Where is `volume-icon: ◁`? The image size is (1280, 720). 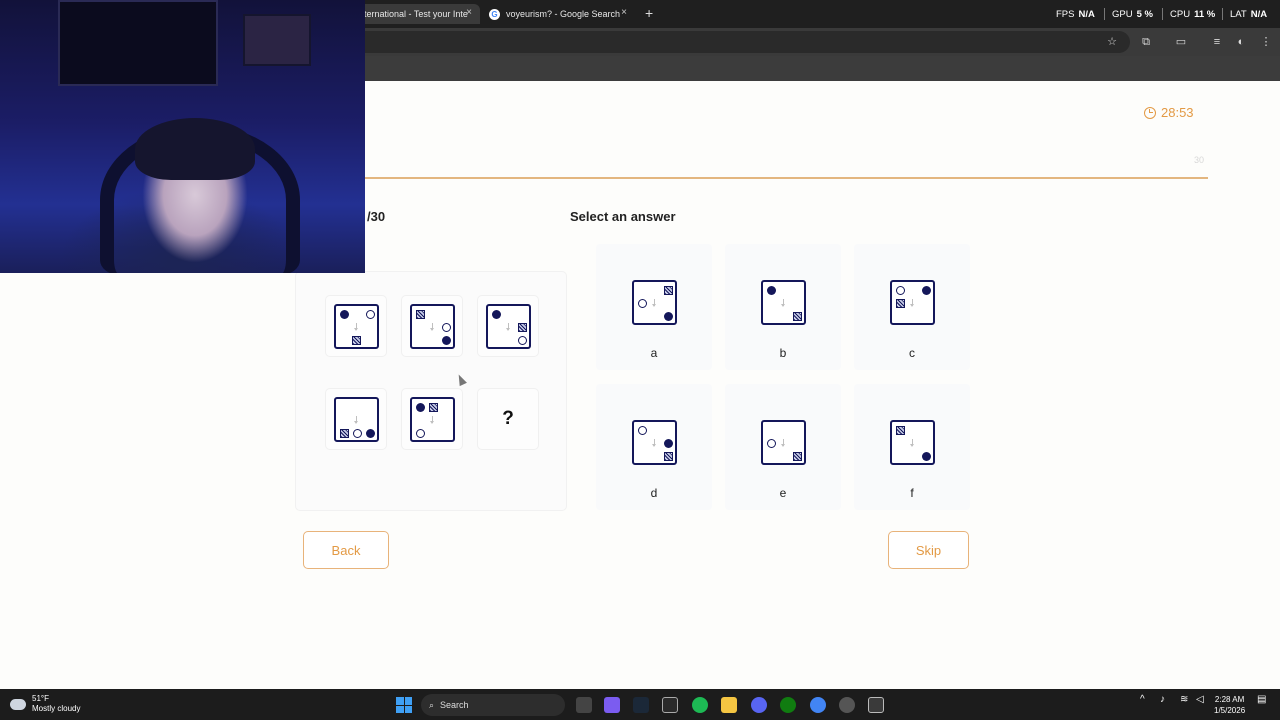
volume-icon: ◁ is located at coordinates (1200, 699).